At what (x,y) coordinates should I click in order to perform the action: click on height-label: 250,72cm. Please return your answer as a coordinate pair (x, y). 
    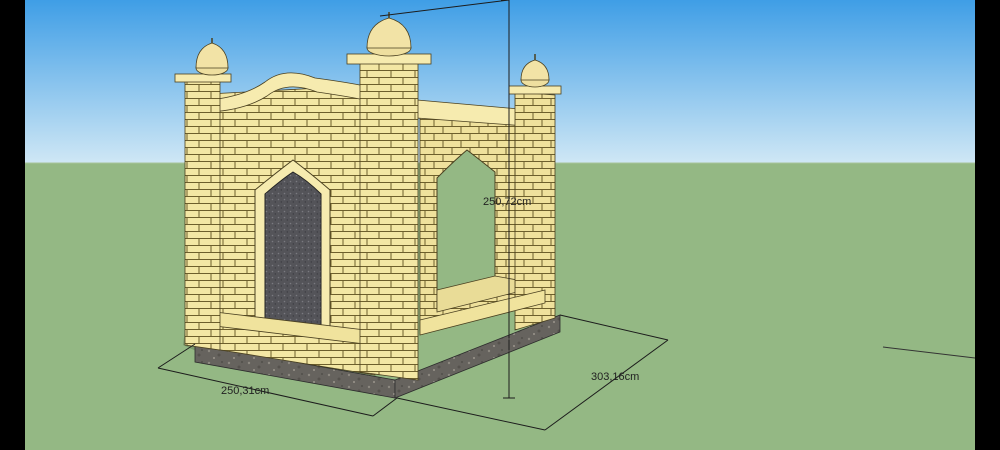
    Looking at the image, I should click on (507, 202).